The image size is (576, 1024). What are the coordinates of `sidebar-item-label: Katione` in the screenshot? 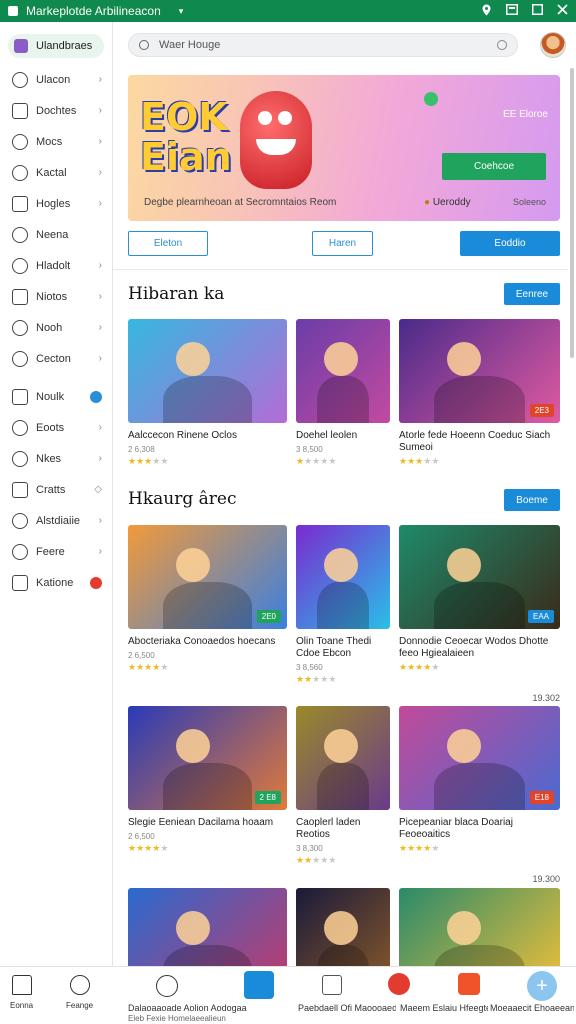 It's located at (55, 582).